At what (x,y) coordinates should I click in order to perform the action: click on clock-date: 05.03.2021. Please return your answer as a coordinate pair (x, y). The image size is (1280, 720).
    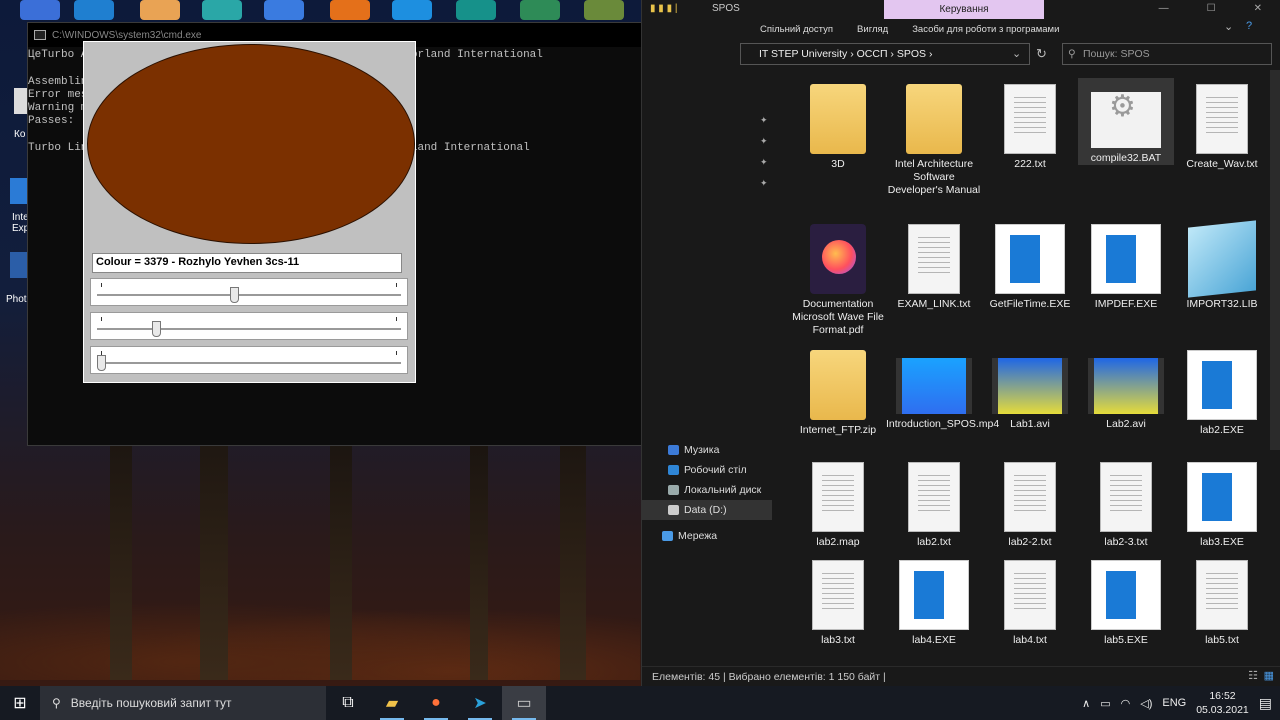
    Looking at the image, I should click on (1222, 710).